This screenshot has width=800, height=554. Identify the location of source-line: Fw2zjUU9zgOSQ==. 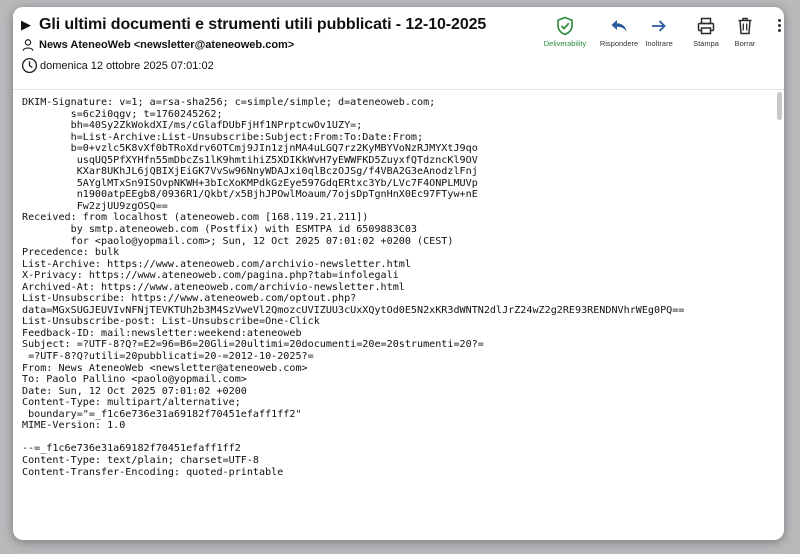
(95, 206).